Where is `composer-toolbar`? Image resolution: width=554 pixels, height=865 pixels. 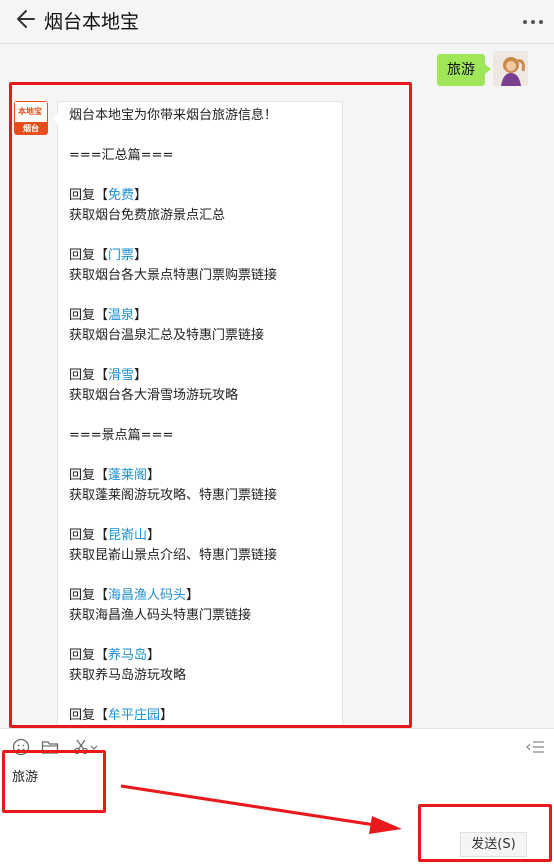
composer-toolbar is located at coordinates (277, 743).